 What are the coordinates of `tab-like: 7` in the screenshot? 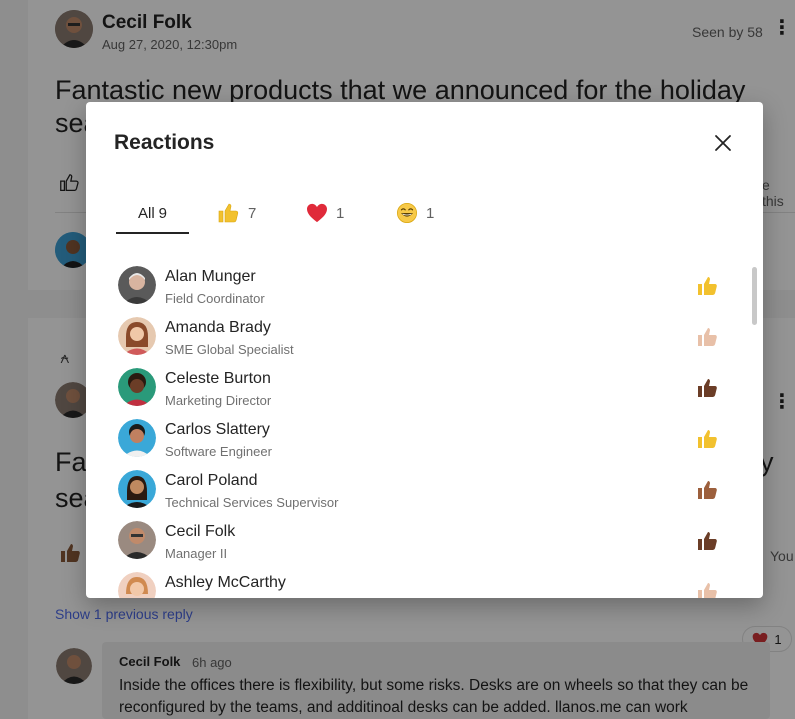 It's located at (236, 213).